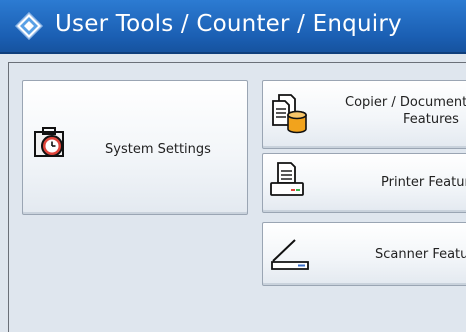 This screenshot has width=466, height=332. What do you see at coordinates (405, 102) in the screenshot?
I see `copier-label-line1: Copier / Document` at bounding box center [405, 102].